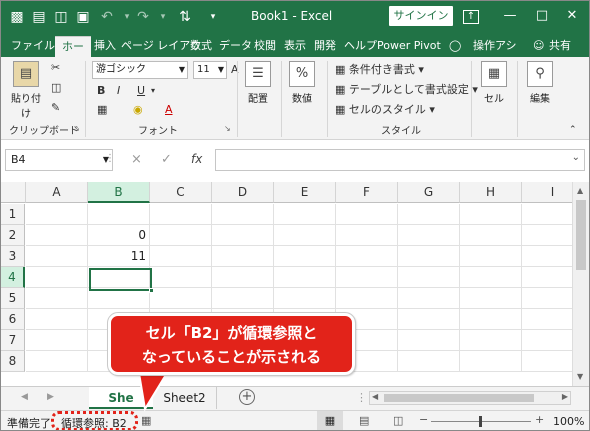 This screenshot has height=431, width=590. Describe the element at coordinates (305, 235) in the screenshot. I see `cell-e2` at that location.